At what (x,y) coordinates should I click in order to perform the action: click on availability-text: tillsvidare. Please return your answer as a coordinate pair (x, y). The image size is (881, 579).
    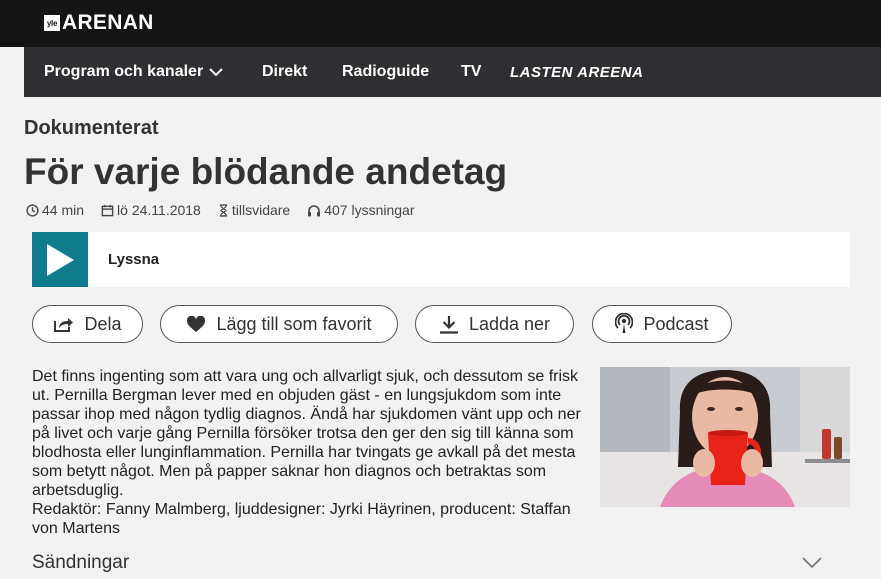
    Looking at the image, I should click on (261, 210).